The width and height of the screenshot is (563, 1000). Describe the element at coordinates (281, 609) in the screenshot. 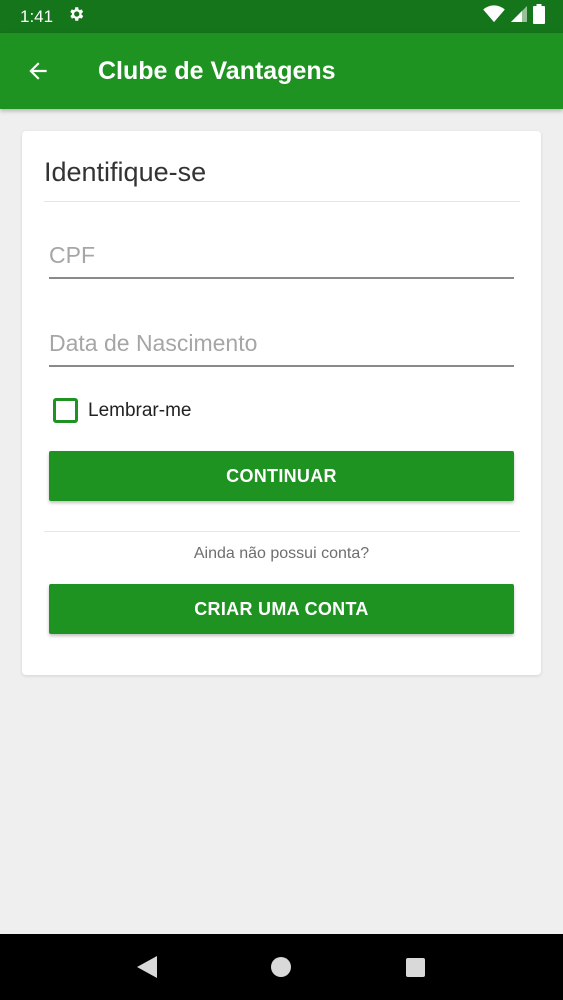

I see `create-account-button: CRIAR UMA CONTA` at that location.